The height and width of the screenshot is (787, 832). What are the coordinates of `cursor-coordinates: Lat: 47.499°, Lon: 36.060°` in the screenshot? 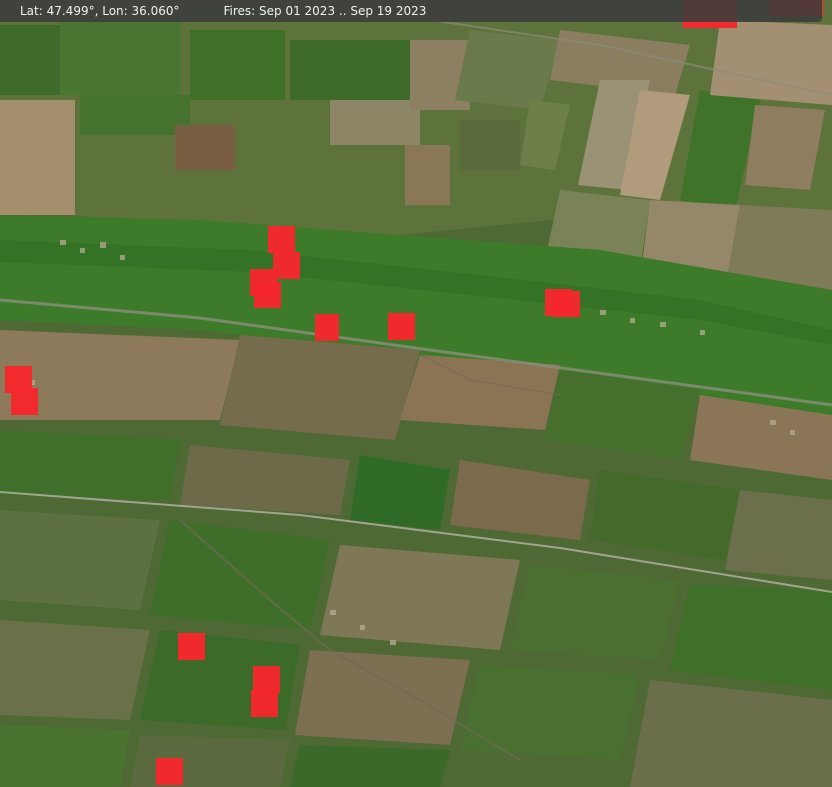 It's located at (100, 11).